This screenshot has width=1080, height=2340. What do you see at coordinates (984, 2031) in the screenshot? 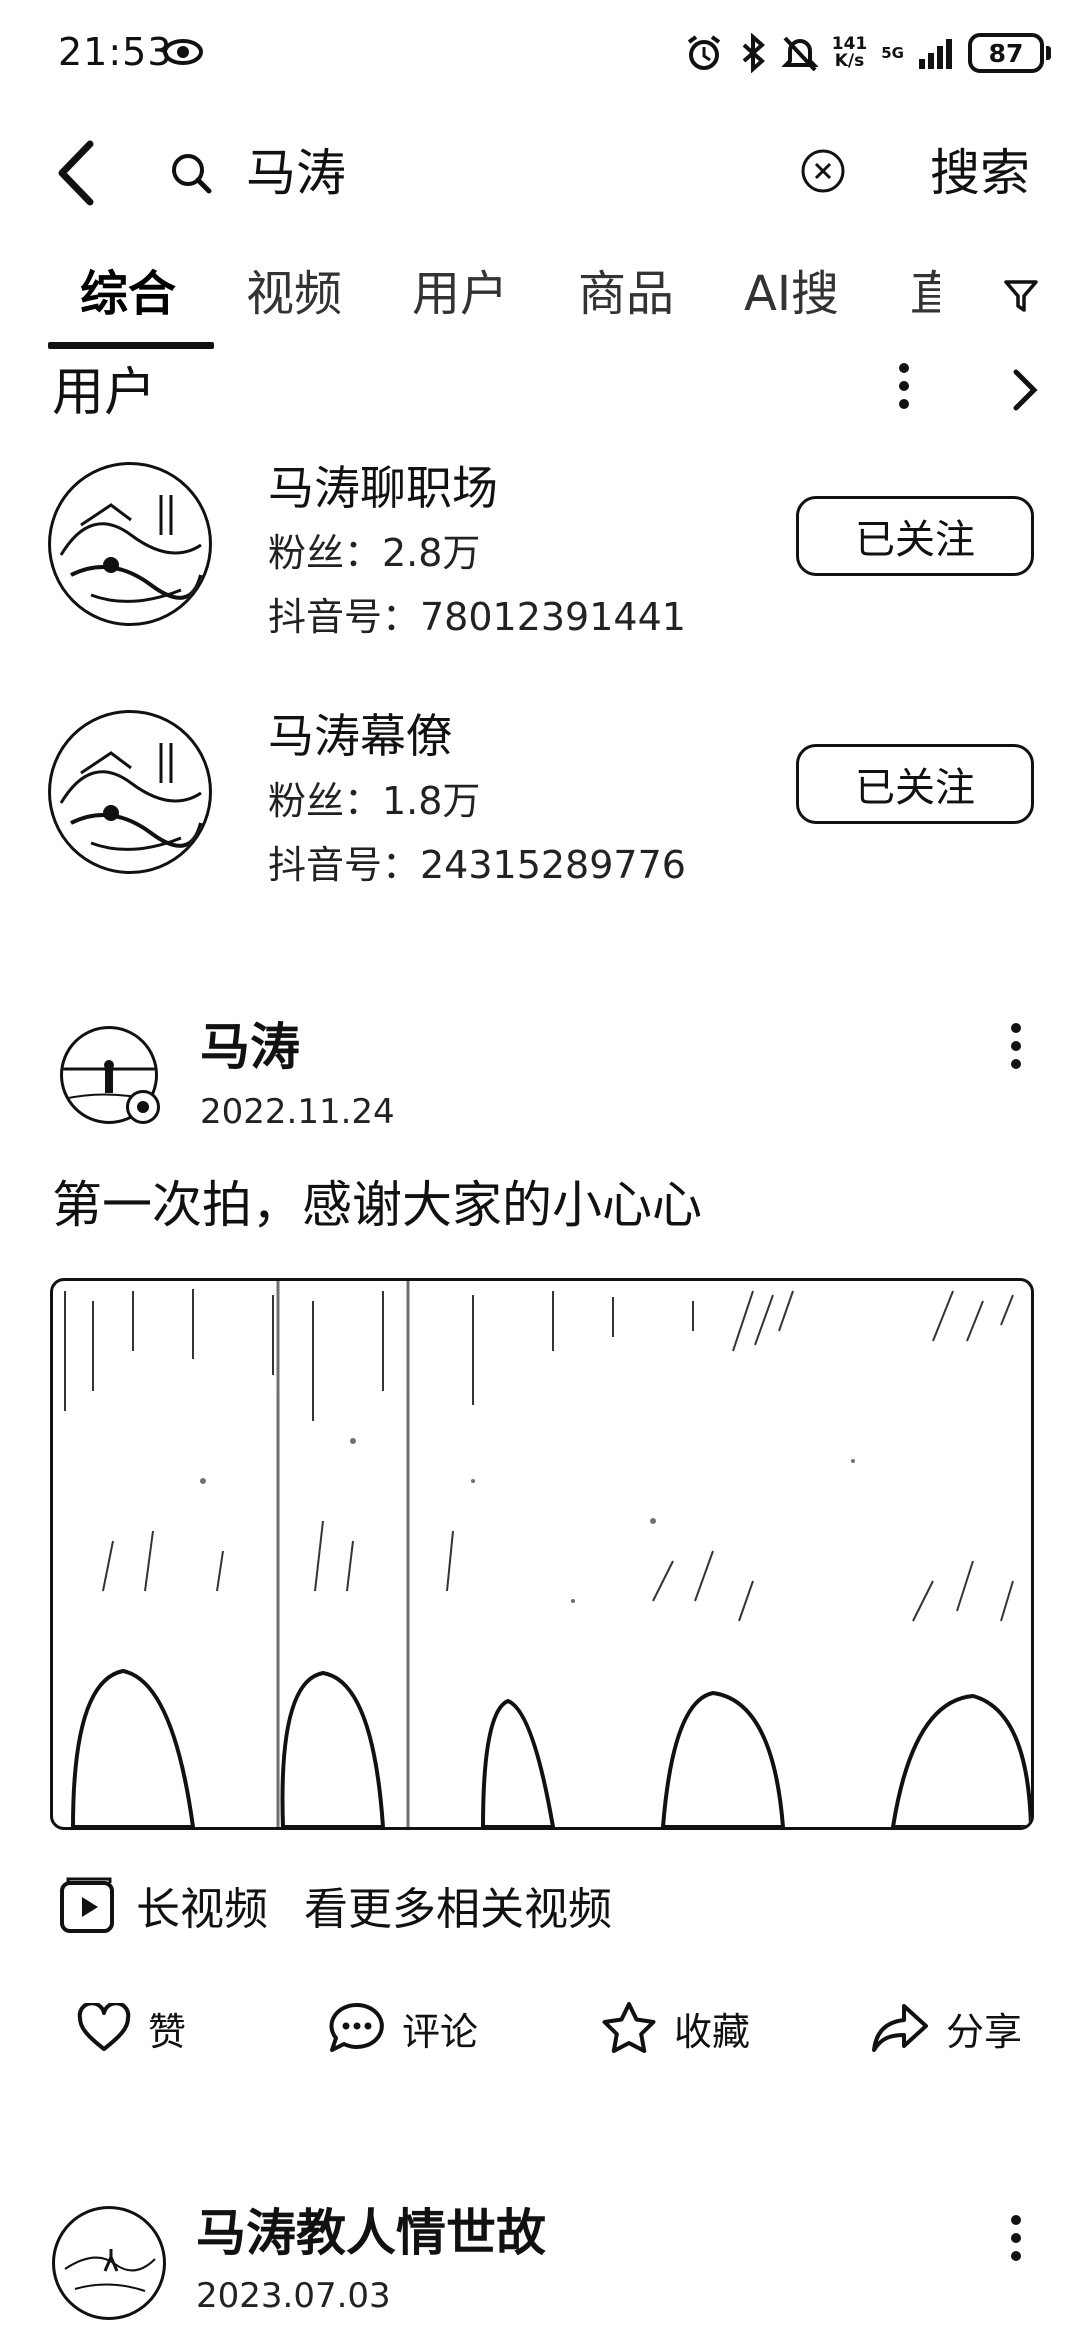
I see `share-label: 分享` at bounding box center [984, 2031].